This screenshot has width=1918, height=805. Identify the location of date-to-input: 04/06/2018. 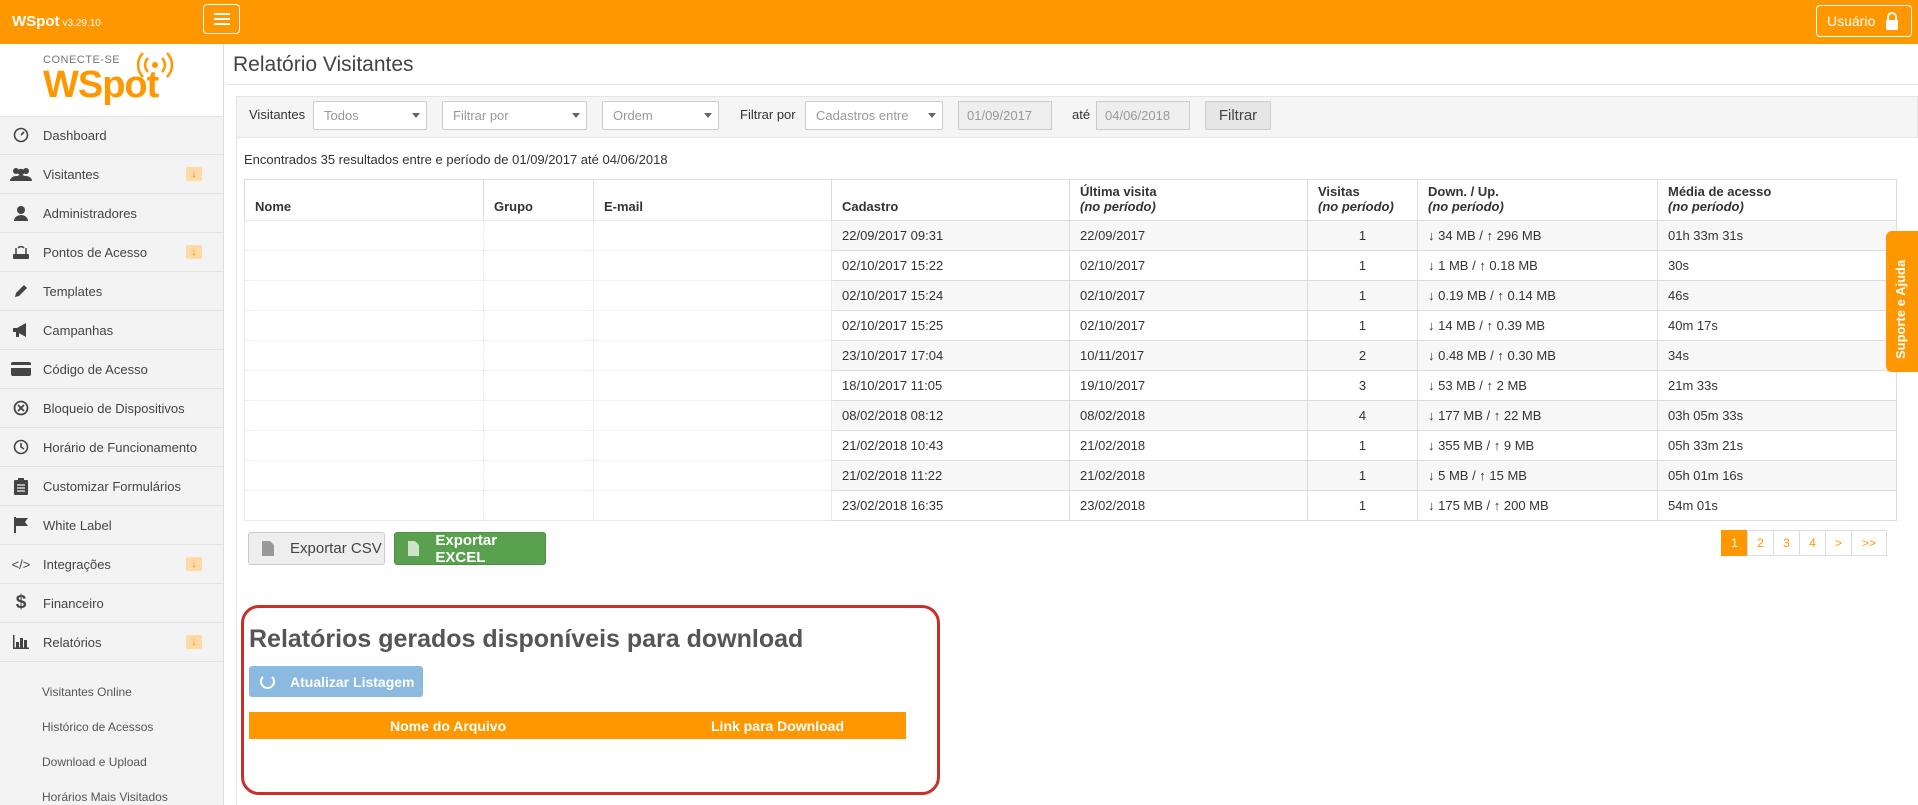
(1143, 115).